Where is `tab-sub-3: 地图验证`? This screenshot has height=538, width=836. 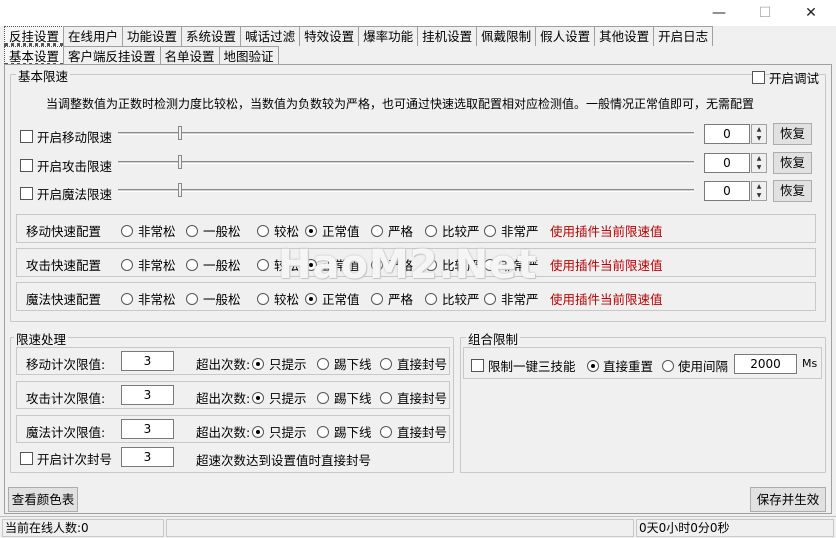 tab-sub-3: 地图验证 is located at coordinates (248, 56).